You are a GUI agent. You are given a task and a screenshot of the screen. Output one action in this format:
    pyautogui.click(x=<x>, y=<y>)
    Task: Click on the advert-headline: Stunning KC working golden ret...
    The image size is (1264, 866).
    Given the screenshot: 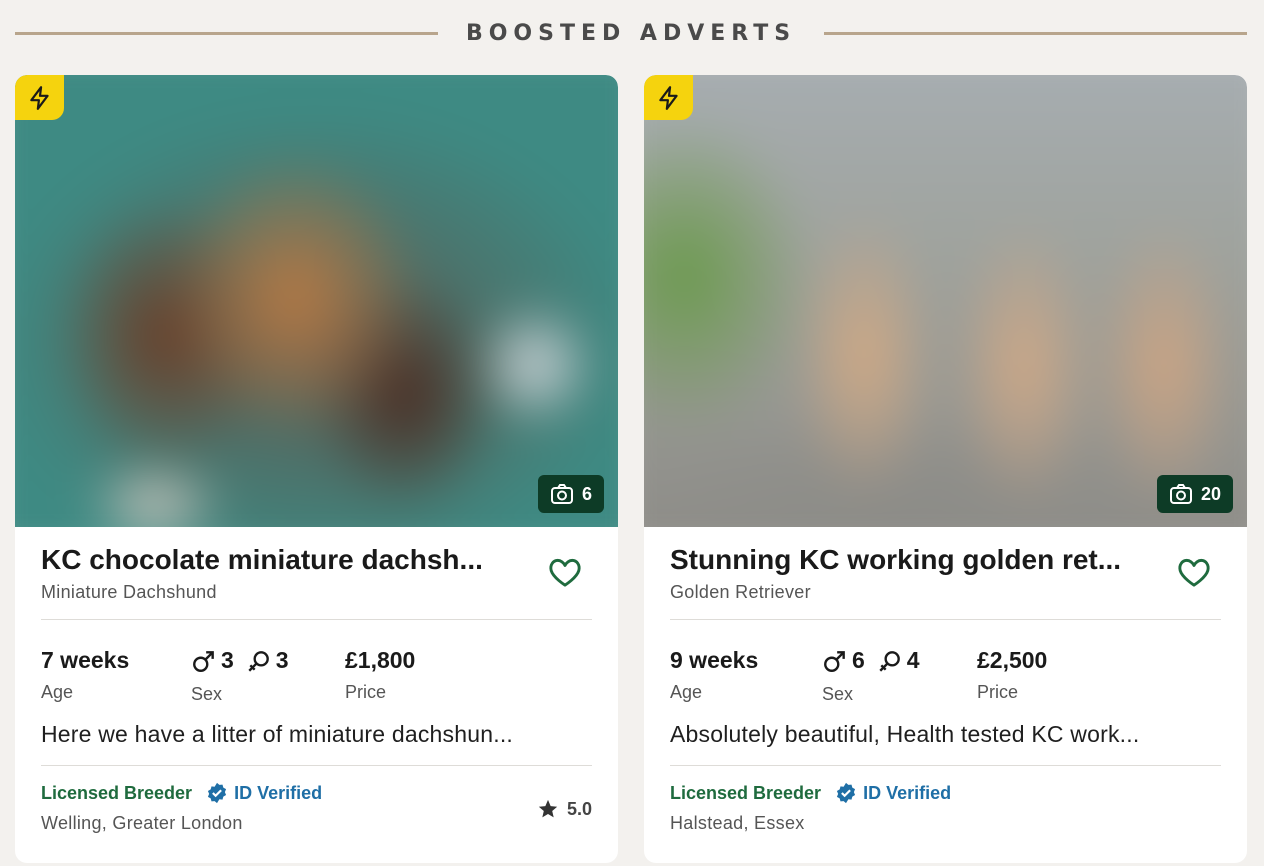 What is the action you would take?
    pyautogui.click(x=920, y=560)
    